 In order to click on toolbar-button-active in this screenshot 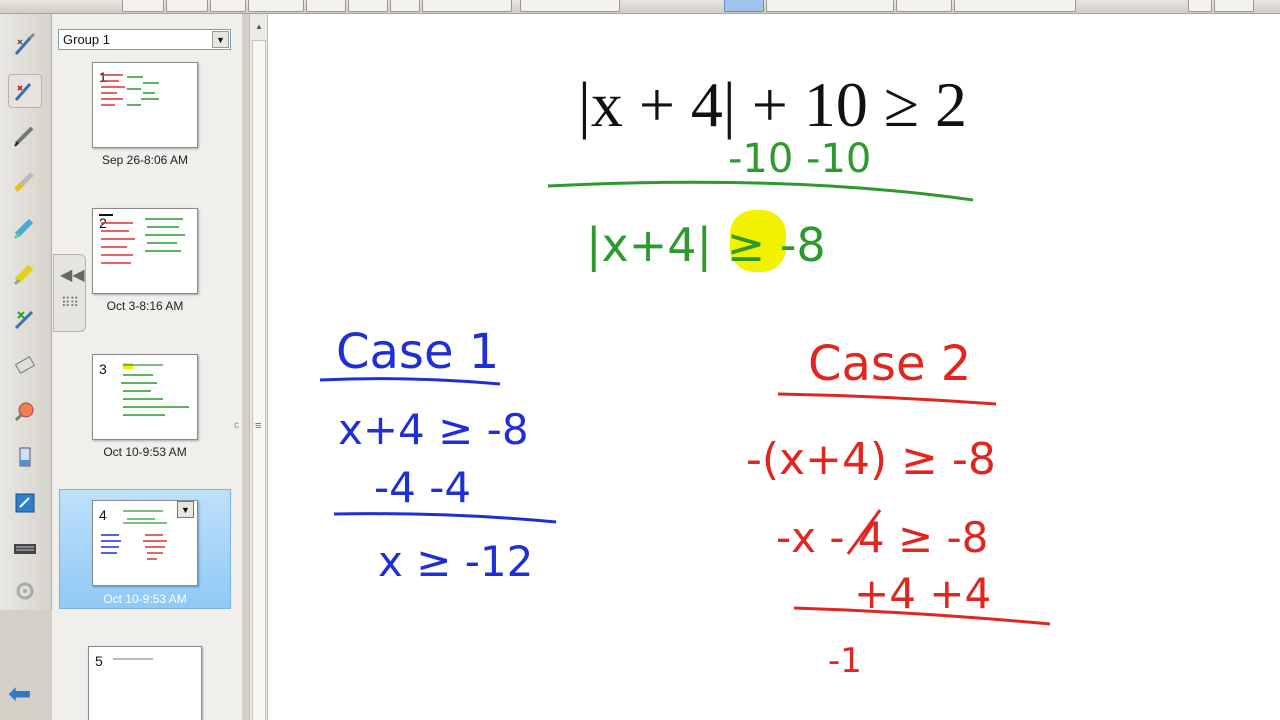, I will do `click(744, 6)`.